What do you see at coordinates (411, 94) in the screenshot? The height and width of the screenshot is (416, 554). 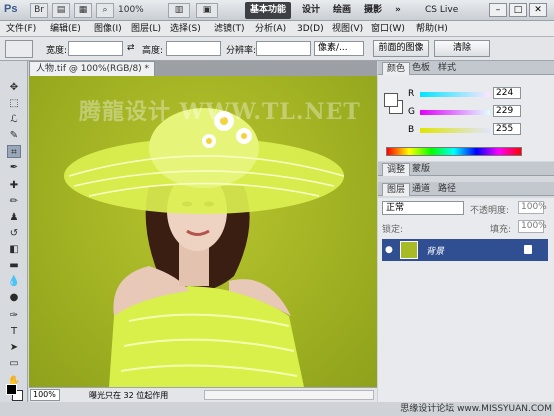 I see `r-label: R` at bounding box center [411, 94].